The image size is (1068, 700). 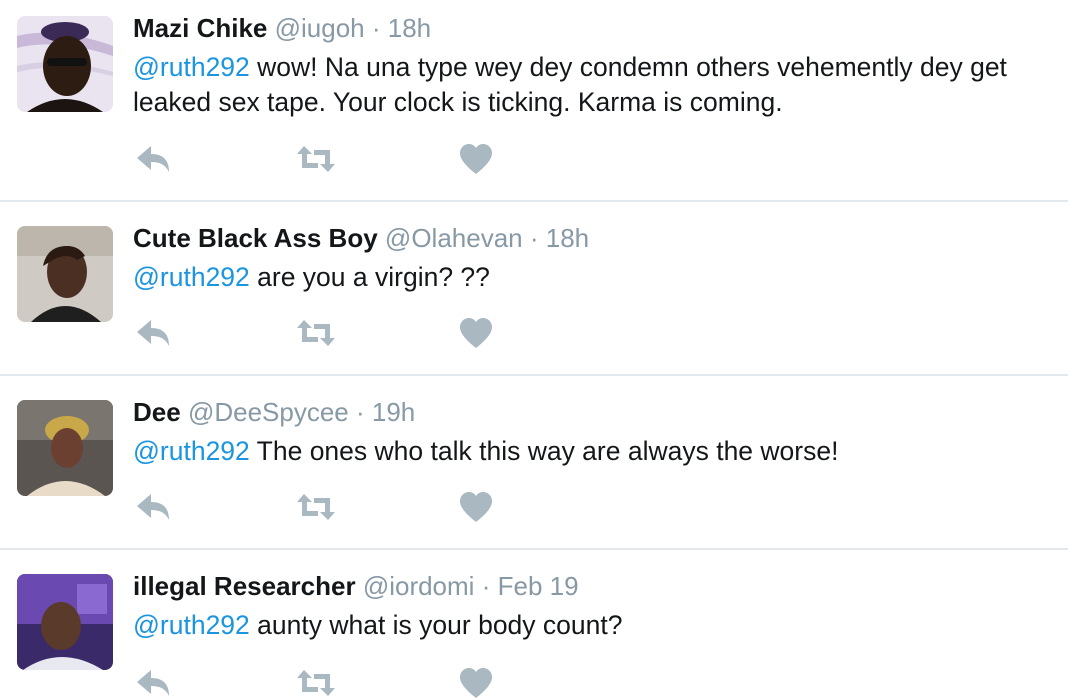 I want to click on display-name: Dee, so click(x=157, y=412).